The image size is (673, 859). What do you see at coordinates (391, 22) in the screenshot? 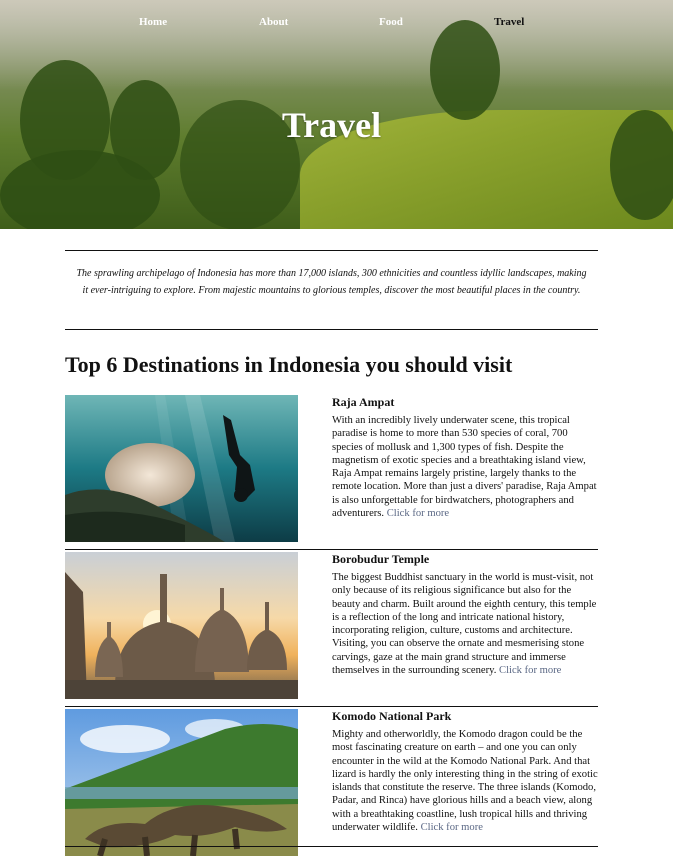
I see `nav-food-link: Food` at bounding box center [391, 22].